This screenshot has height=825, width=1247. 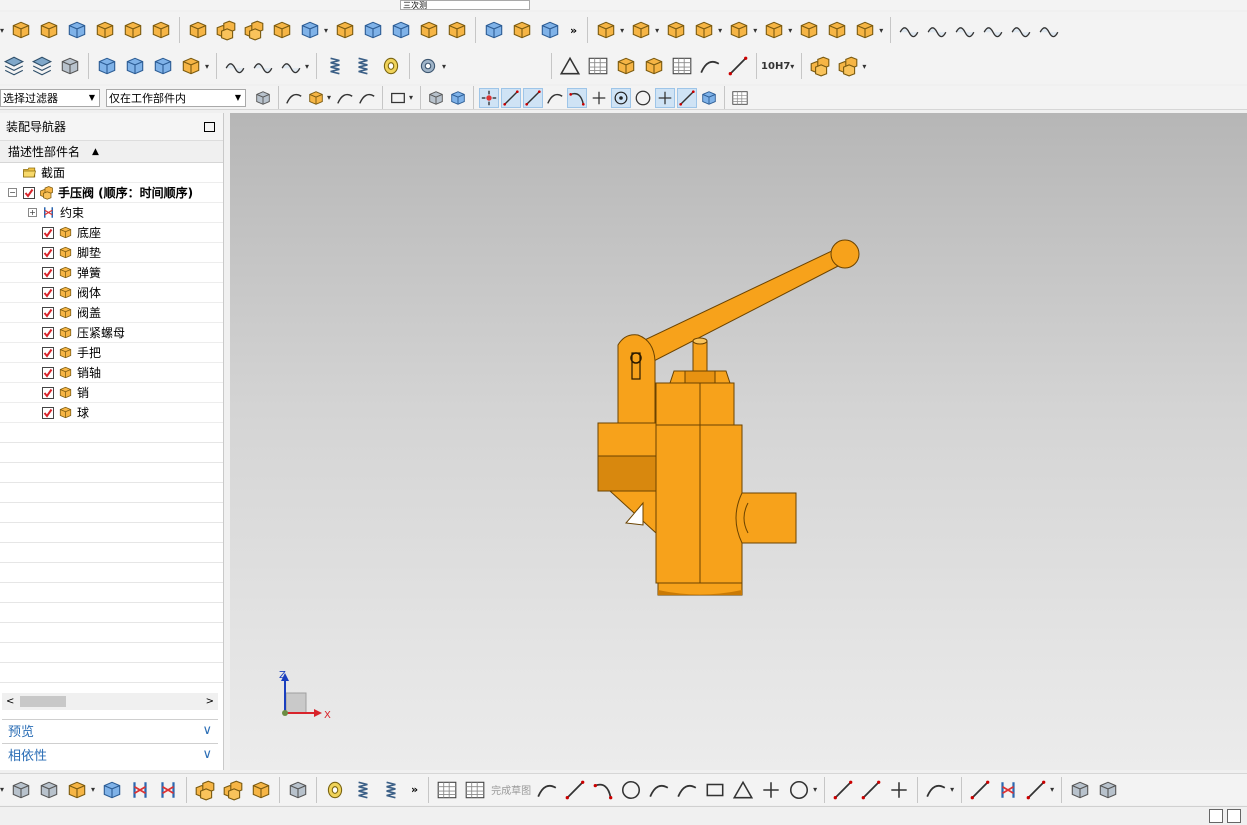 What do you see at coordinates (1234, 816) in the screenshot?
I see `fullscreen-icon` at bounding box center [1234, 816].